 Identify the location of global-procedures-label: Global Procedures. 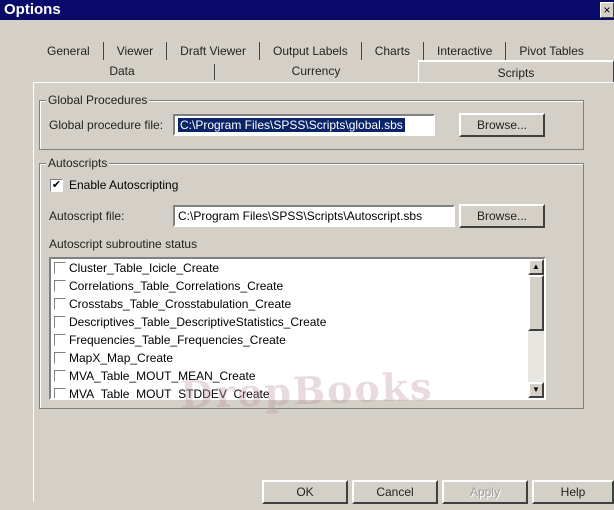
(98, 100).